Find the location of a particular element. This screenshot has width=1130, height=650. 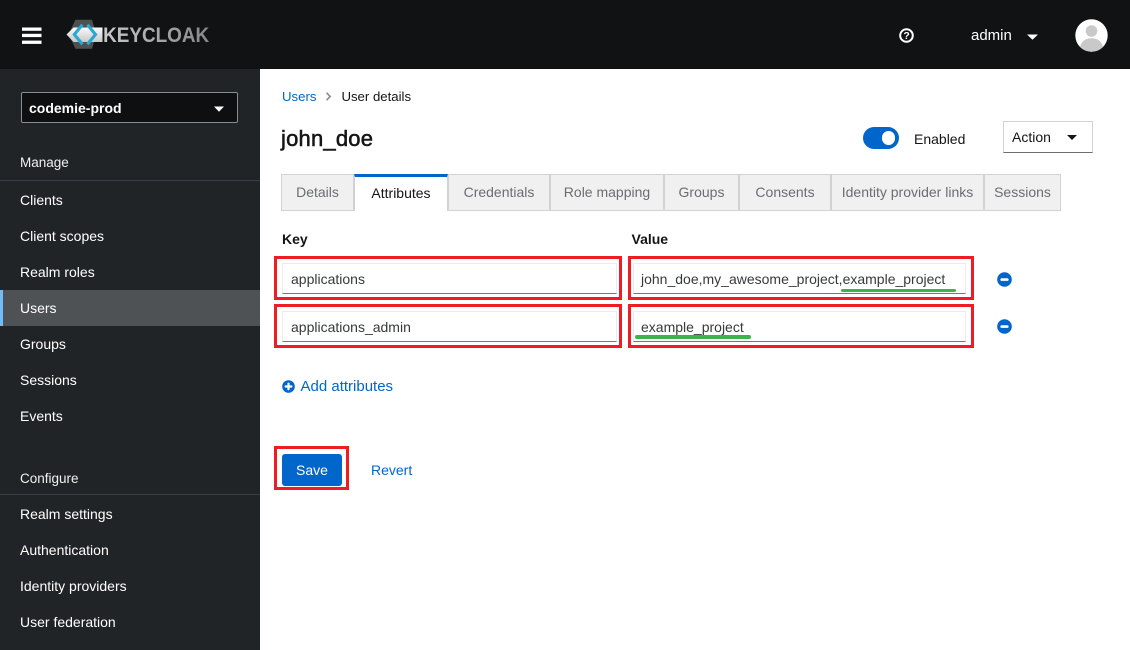

svg-text: KEYCLOAK is located at coordinates (156, 35).